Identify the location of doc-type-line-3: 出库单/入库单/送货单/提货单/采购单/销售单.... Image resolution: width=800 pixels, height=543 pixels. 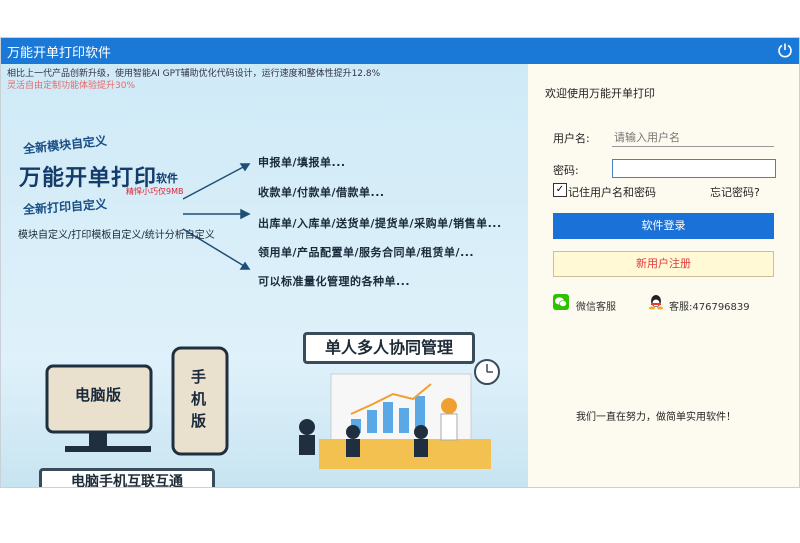
(380, 223).